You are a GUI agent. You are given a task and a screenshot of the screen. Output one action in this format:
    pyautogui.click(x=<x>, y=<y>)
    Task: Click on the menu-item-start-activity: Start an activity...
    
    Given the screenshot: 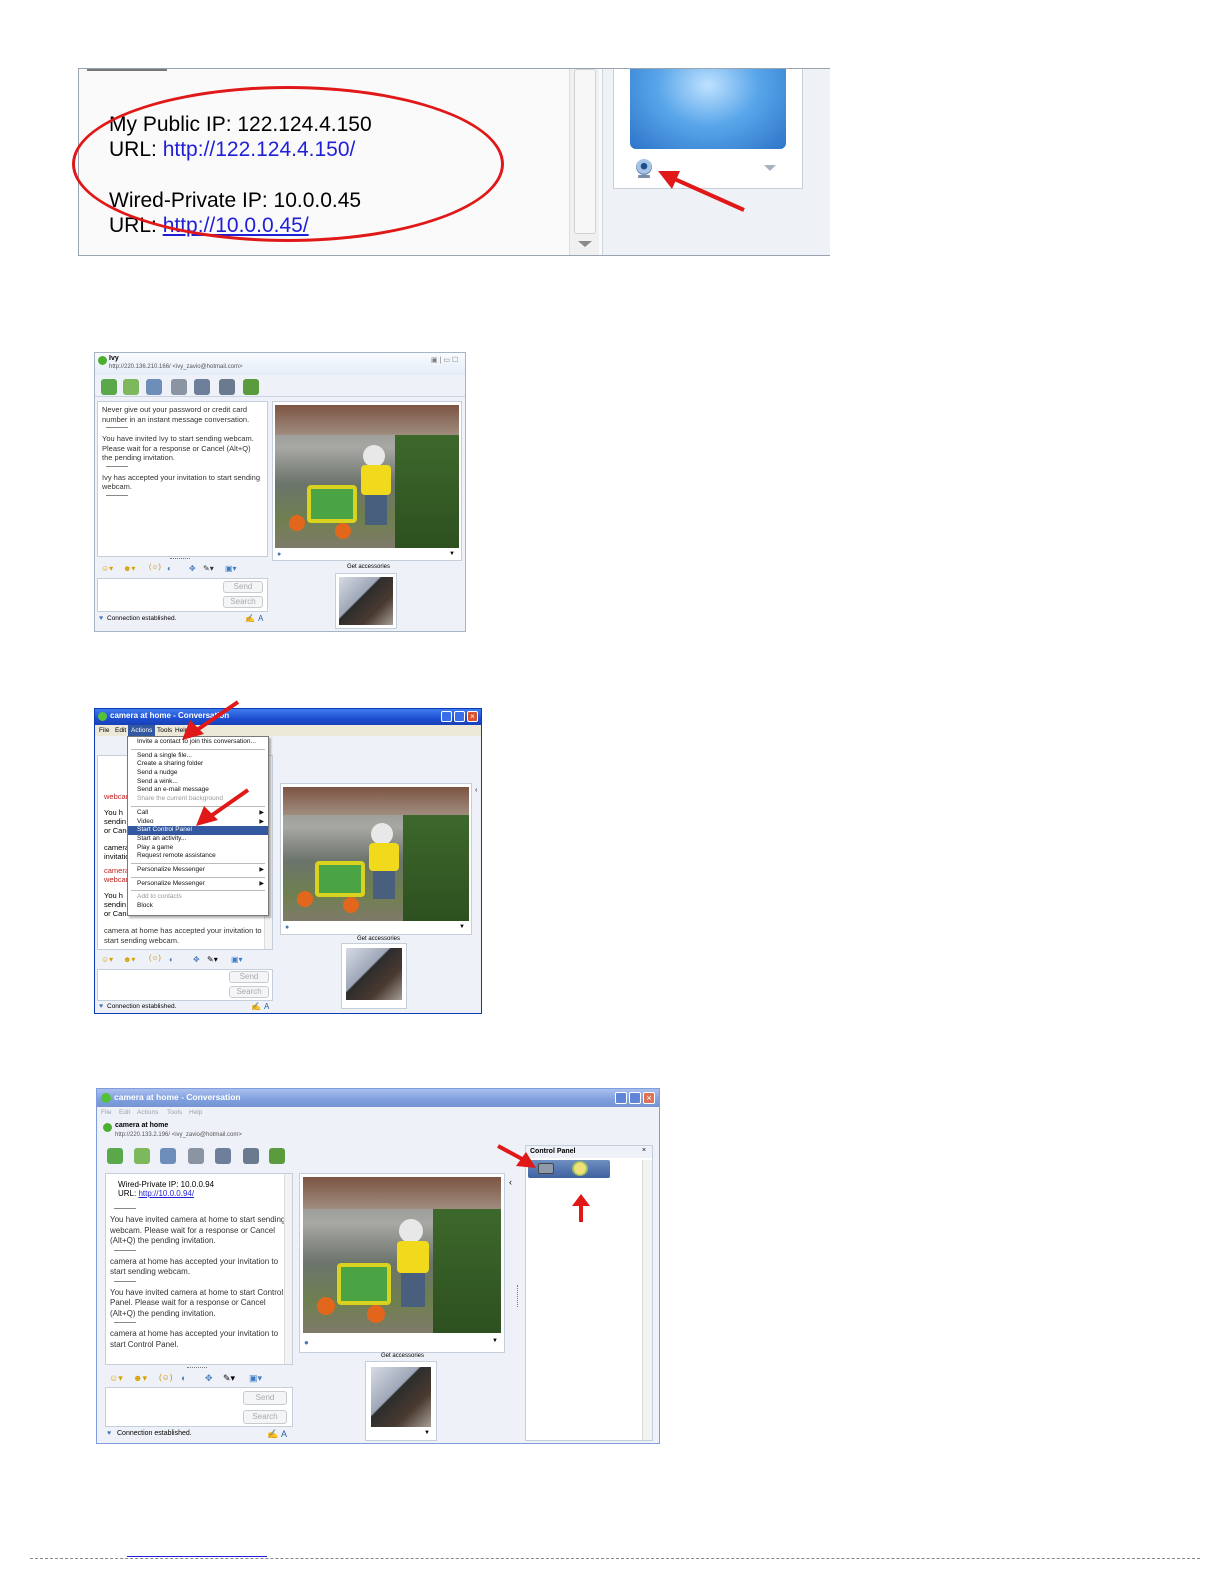 What is the action you would take?
    pyautogui.click(x=198, y=839)
    